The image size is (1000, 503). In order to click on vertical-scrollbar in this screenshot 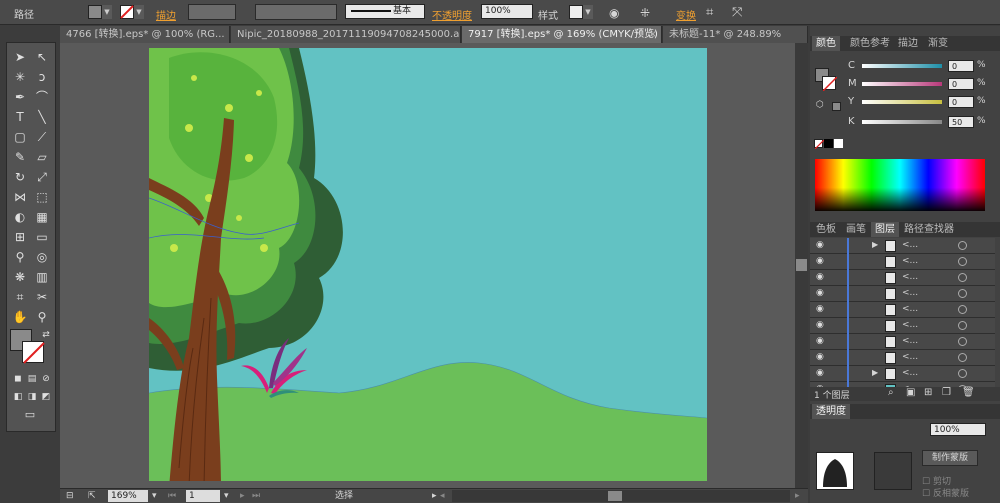, I will do `click(801, 265)`.